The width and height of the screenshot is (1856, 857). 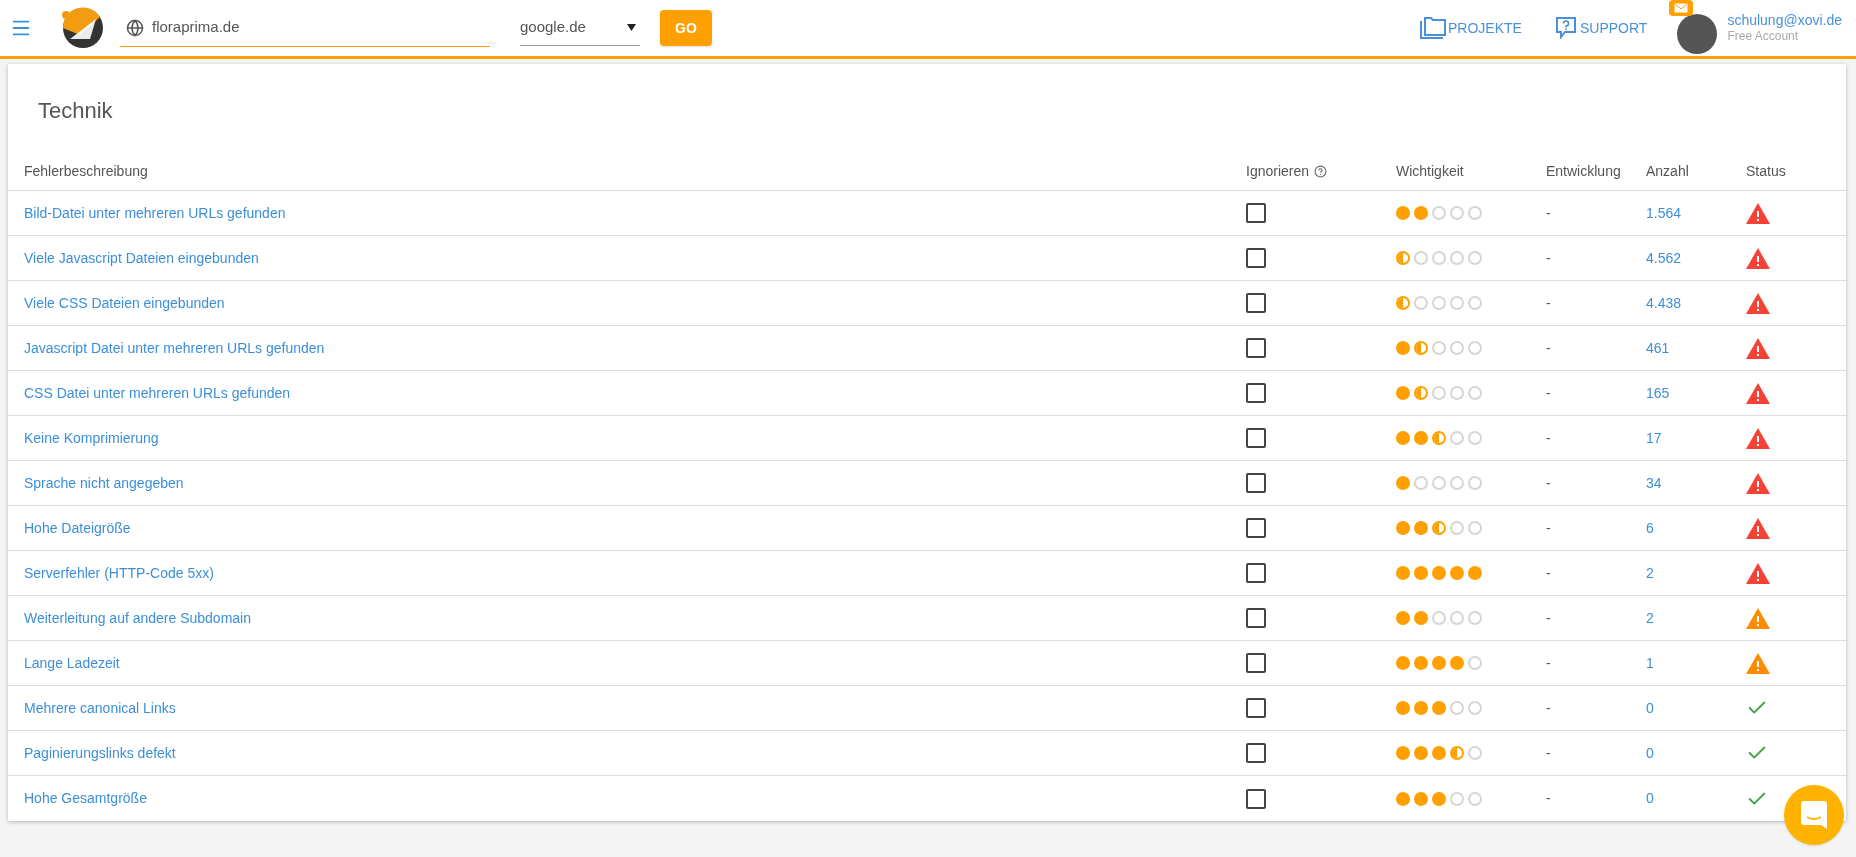 What do you see at coordinates (86, 171) in the screenshot?
I see `column-header: Fehlerbeschreibung` at bounding box center [86, 171].